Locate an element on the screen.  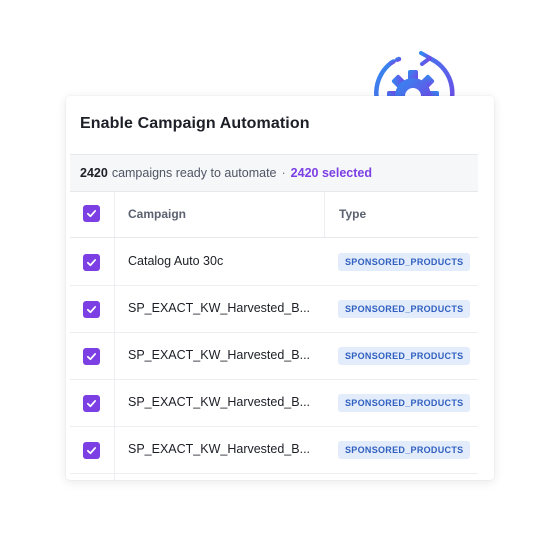
column-header-type: Type is located at coordinates (352, 214).